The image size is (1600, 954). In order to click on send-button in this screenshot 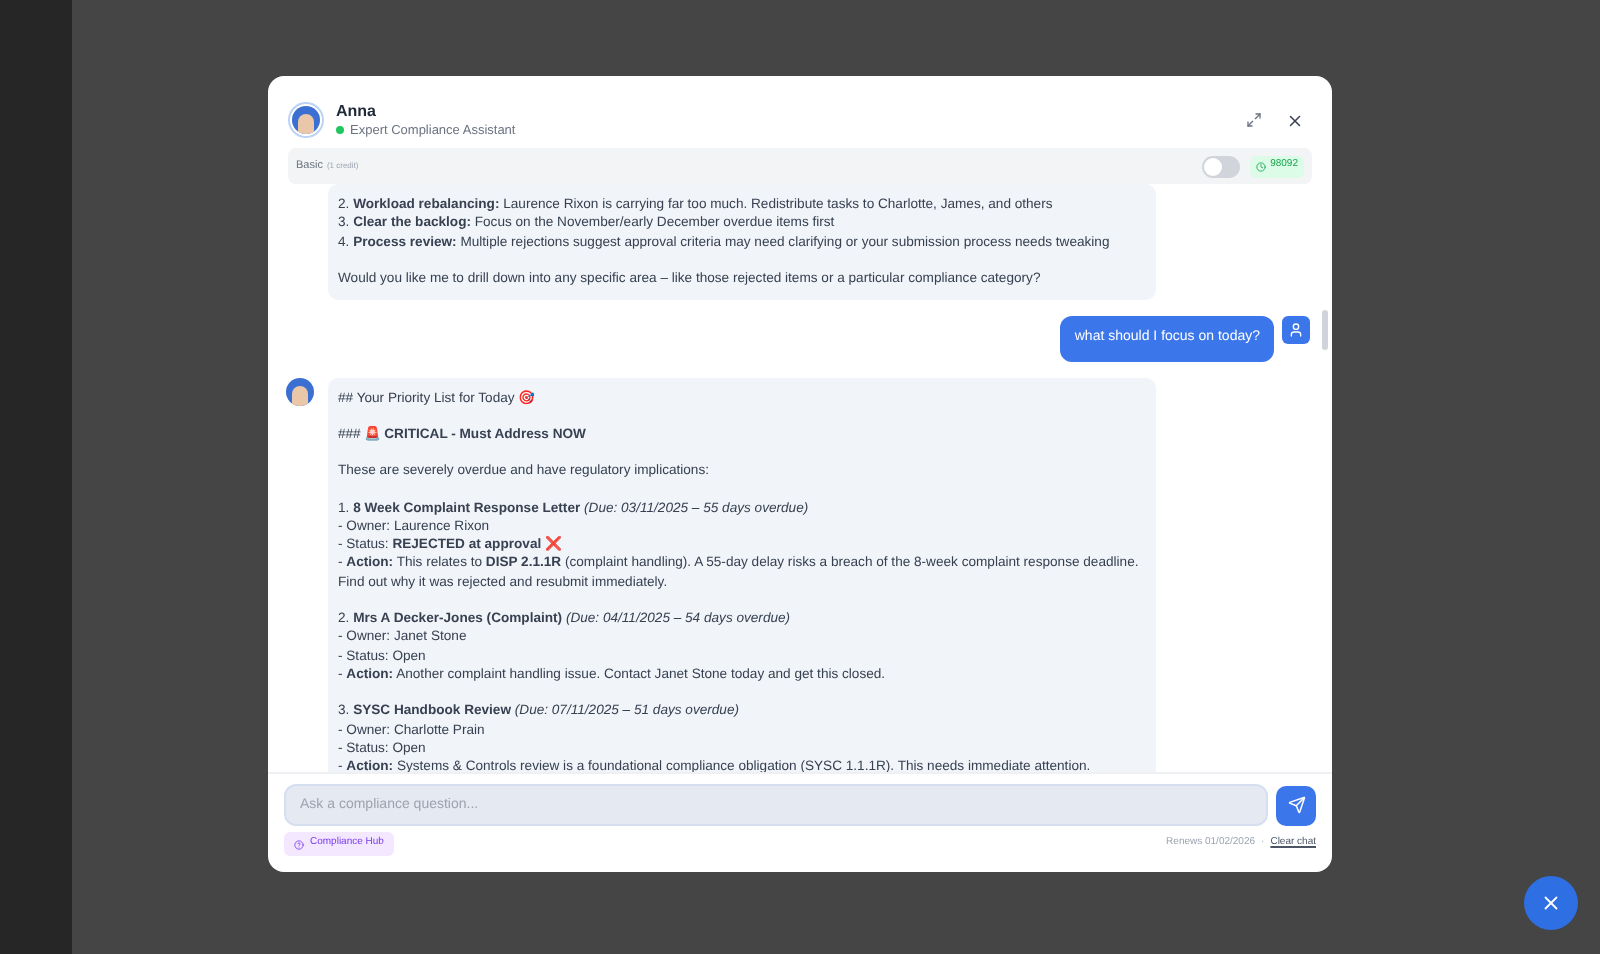, I will do `click(1296, 805)`.